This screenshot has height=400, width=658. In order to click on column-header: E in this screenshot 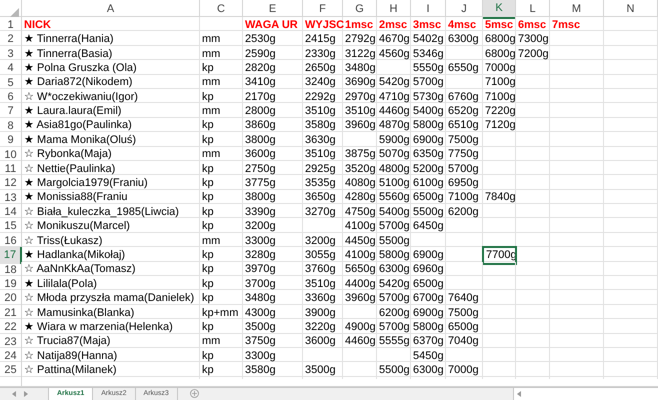, I will do `click(273, 9)`.